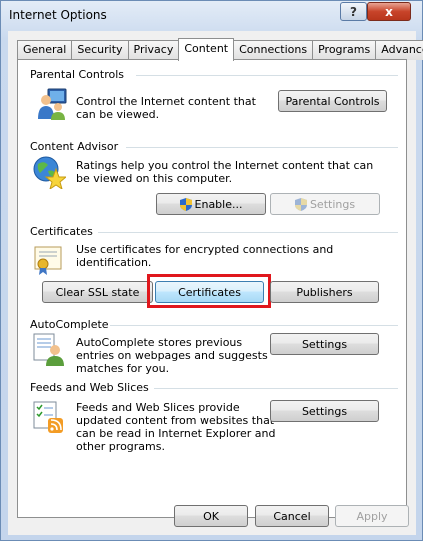 Image resolution: width=423 pixels, height=541 pixels. What do you see at coordinates (69, 324) in the screenshot?
I see `autocomplete-group-title: AutoComplete` at bounding box center [69, 324].